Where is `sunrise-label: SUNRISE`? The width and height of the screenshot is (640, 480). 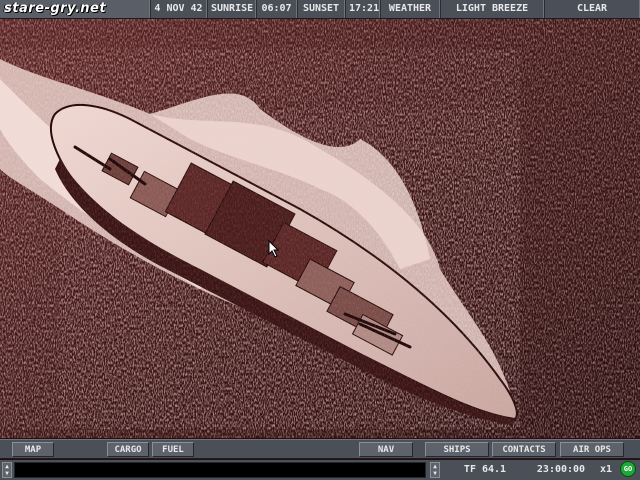 sunrise-label: SUNRISE is located at coordinates (231, 9).